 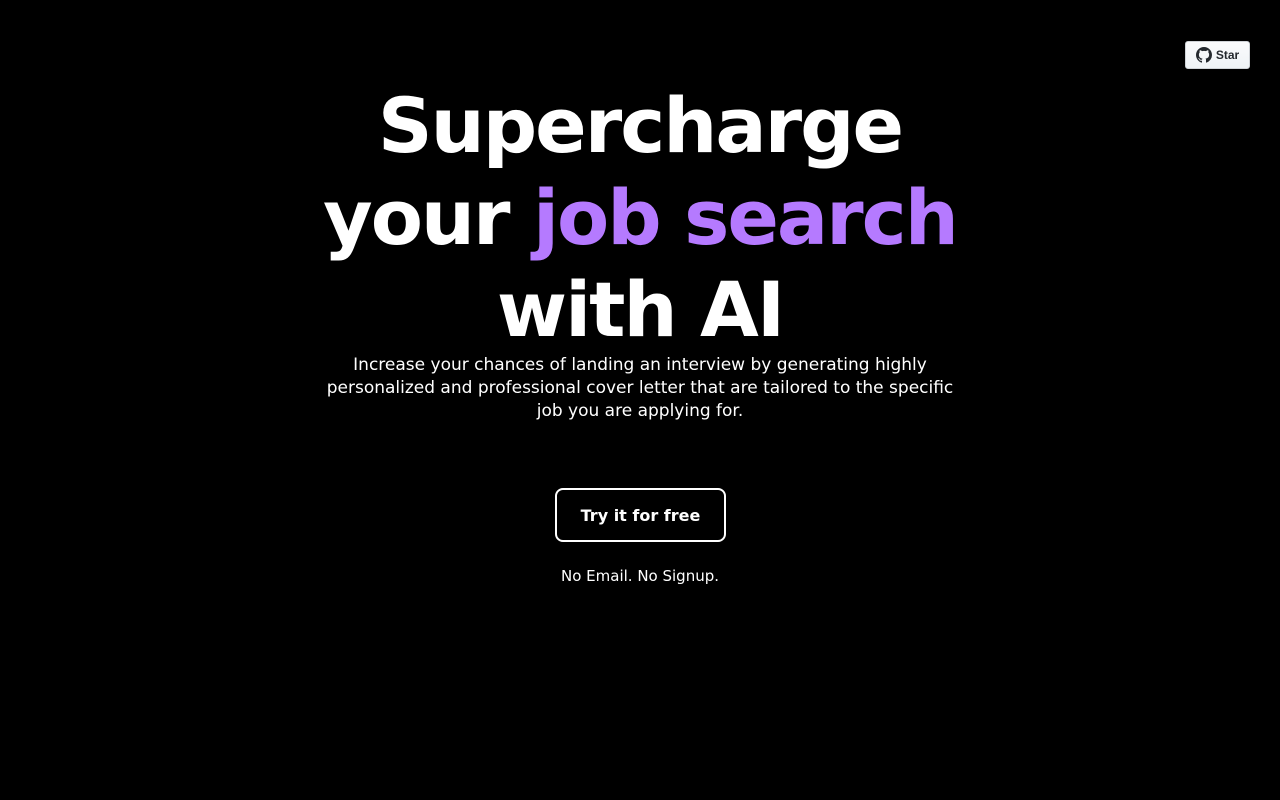 What do you see at coordinates (640, 515) in the screenshot?
I see `try-for-free-button: Try it for free` at bounding box center [640, 515].